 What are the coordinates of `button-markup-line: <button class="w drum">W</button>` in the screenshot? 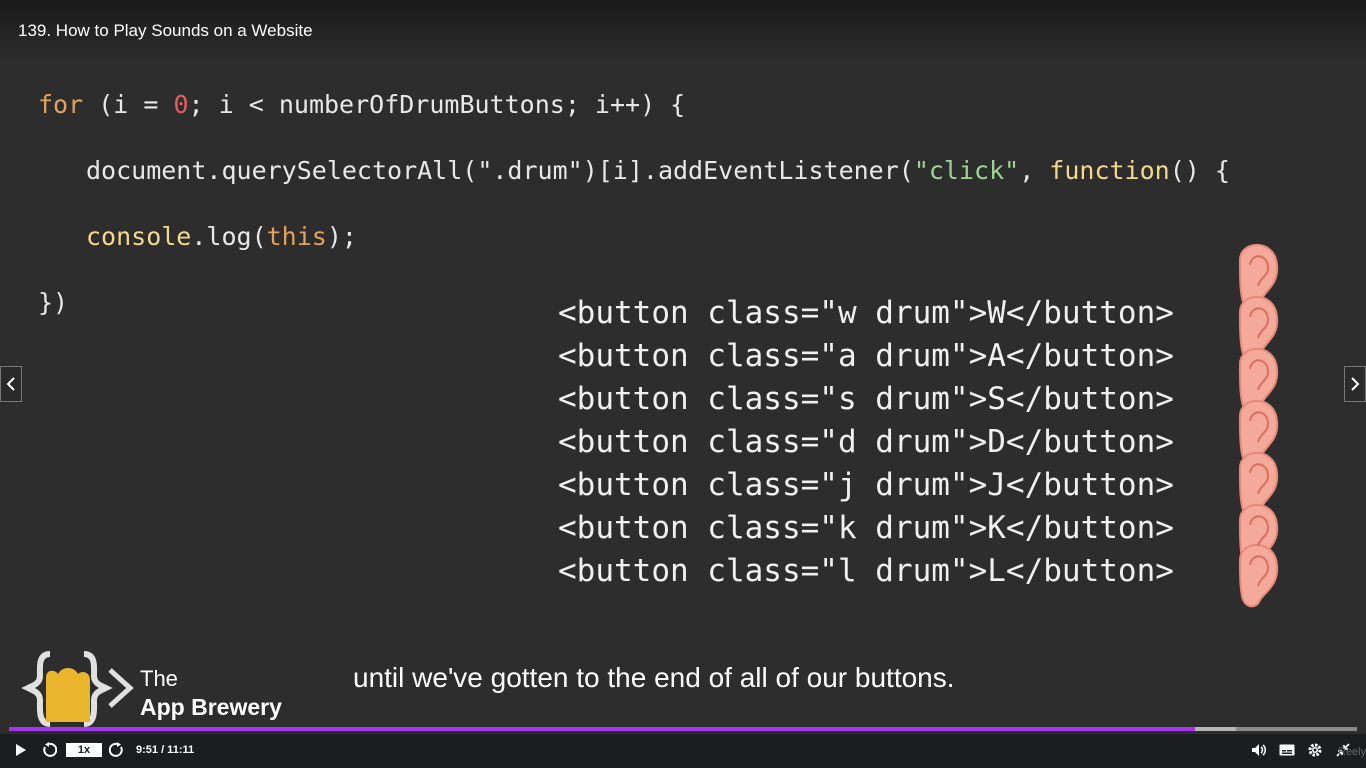 It's located at (866, 313).